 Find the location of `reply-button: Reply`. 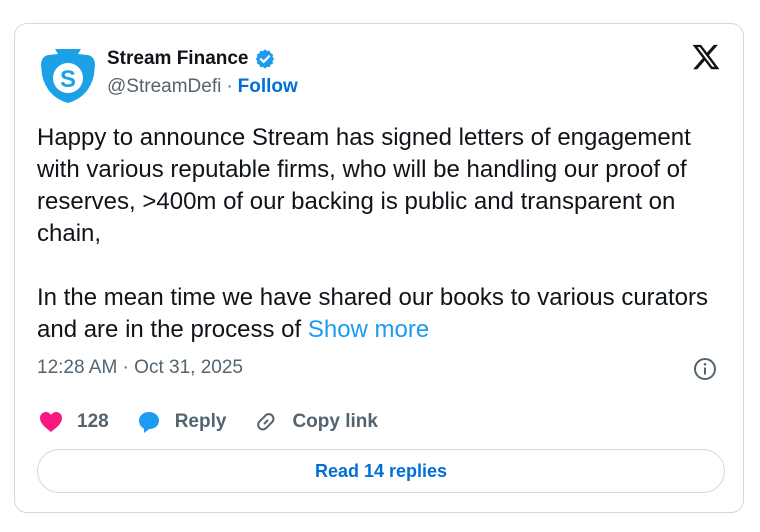

reply-button: Reply is located at coordinates (182, 422).